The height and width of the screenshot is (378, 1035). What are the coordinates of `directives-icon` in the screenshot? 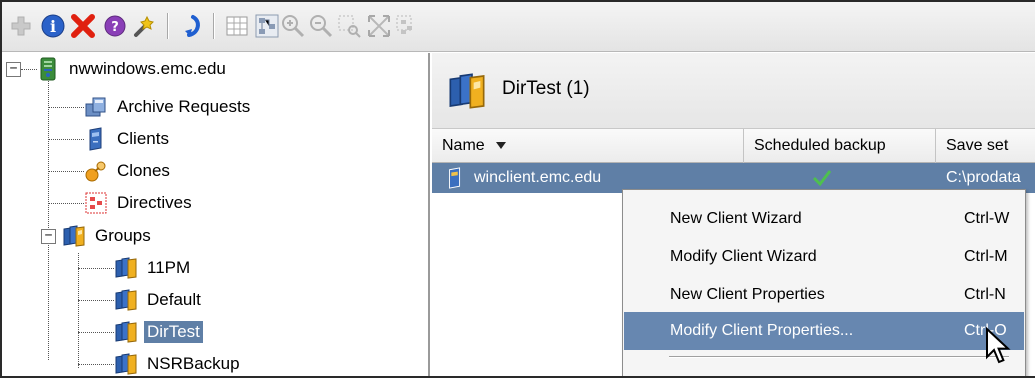 It's located at (96, 203).